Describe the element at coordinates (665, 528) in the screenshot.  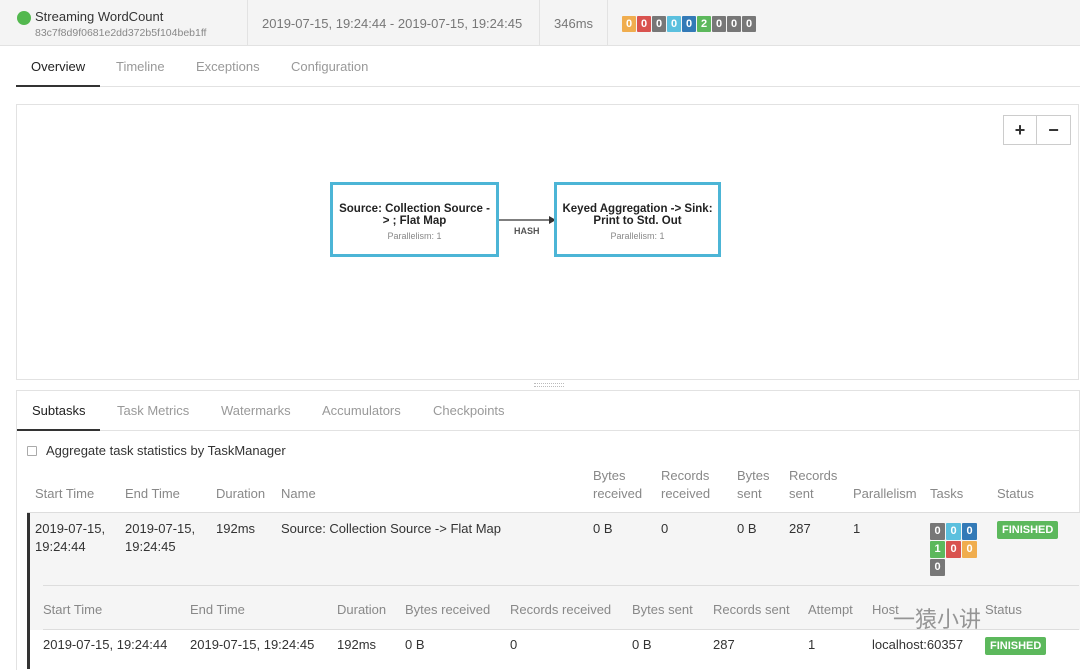
I see `row-records-received: 0` at that location.